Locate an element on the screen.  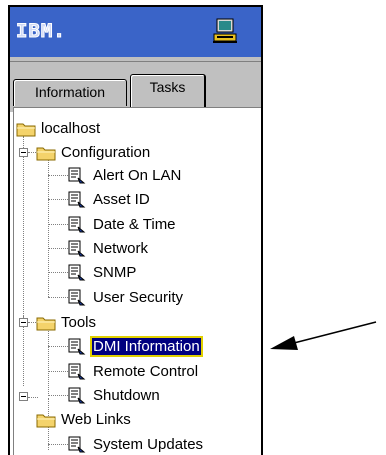
tree-item-shutdown: Shutdown is located at coordinates (114, 395).